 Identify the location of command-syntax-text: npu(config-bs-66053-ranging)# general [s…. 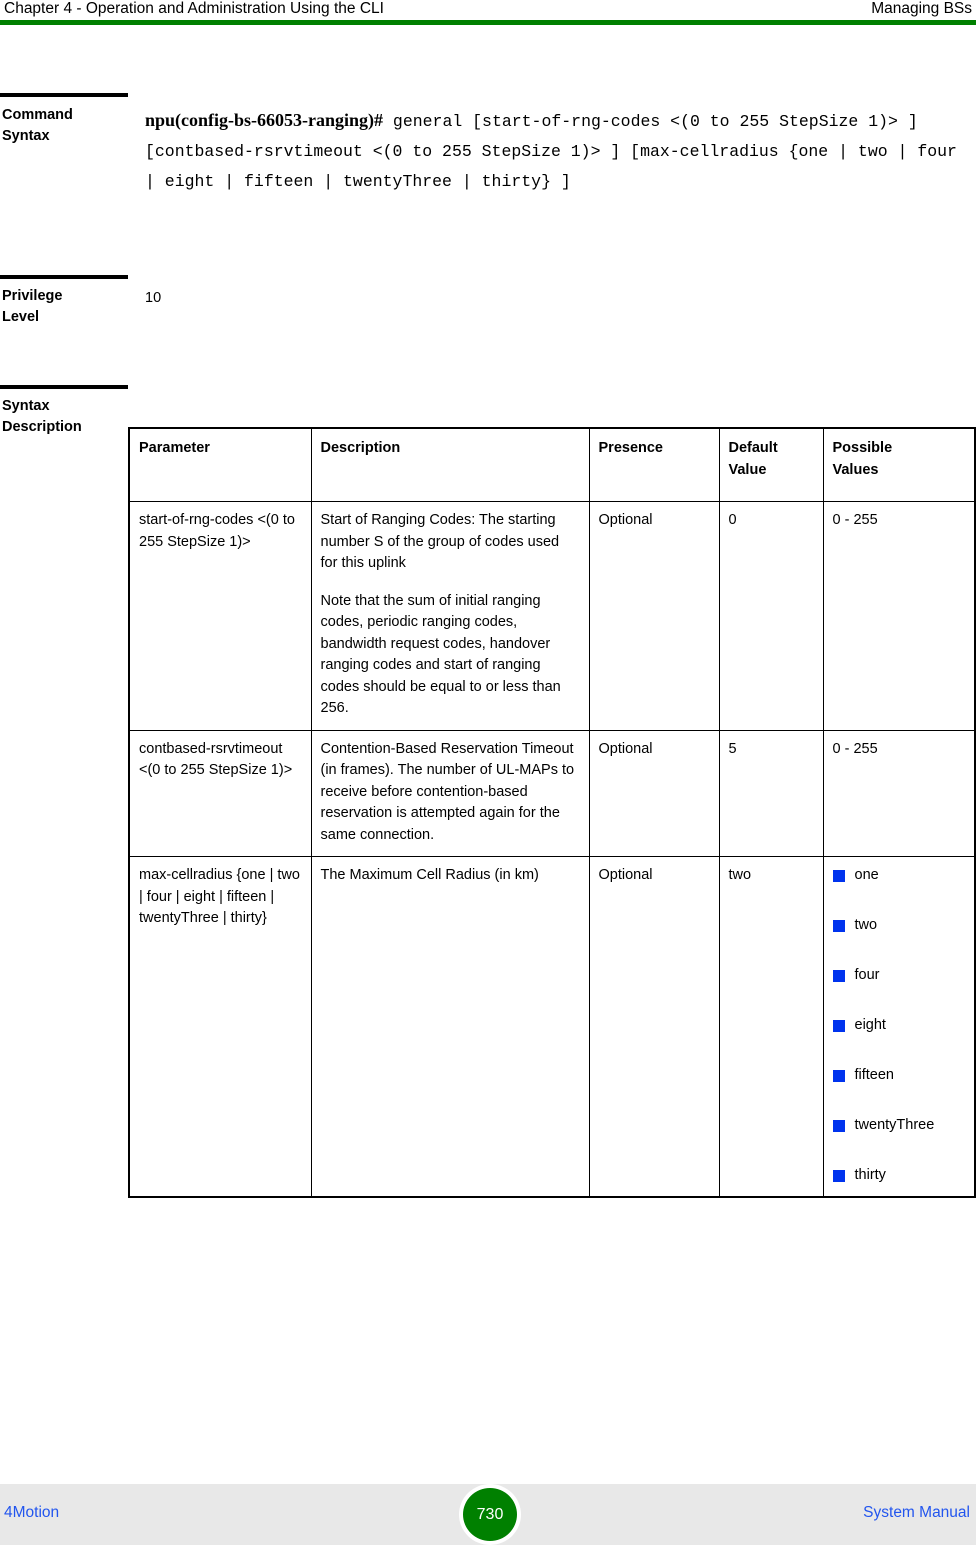
(557, 151).